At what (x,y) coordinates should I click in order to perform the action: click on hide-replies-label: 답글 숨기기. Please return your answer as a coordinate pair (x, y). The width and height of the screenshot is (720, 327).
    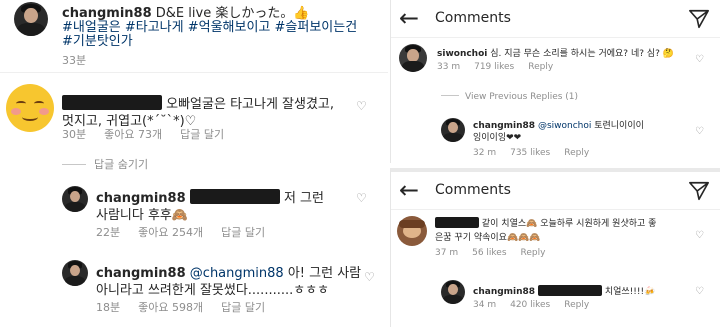
    Looking at the image, I should click on (121, 164).